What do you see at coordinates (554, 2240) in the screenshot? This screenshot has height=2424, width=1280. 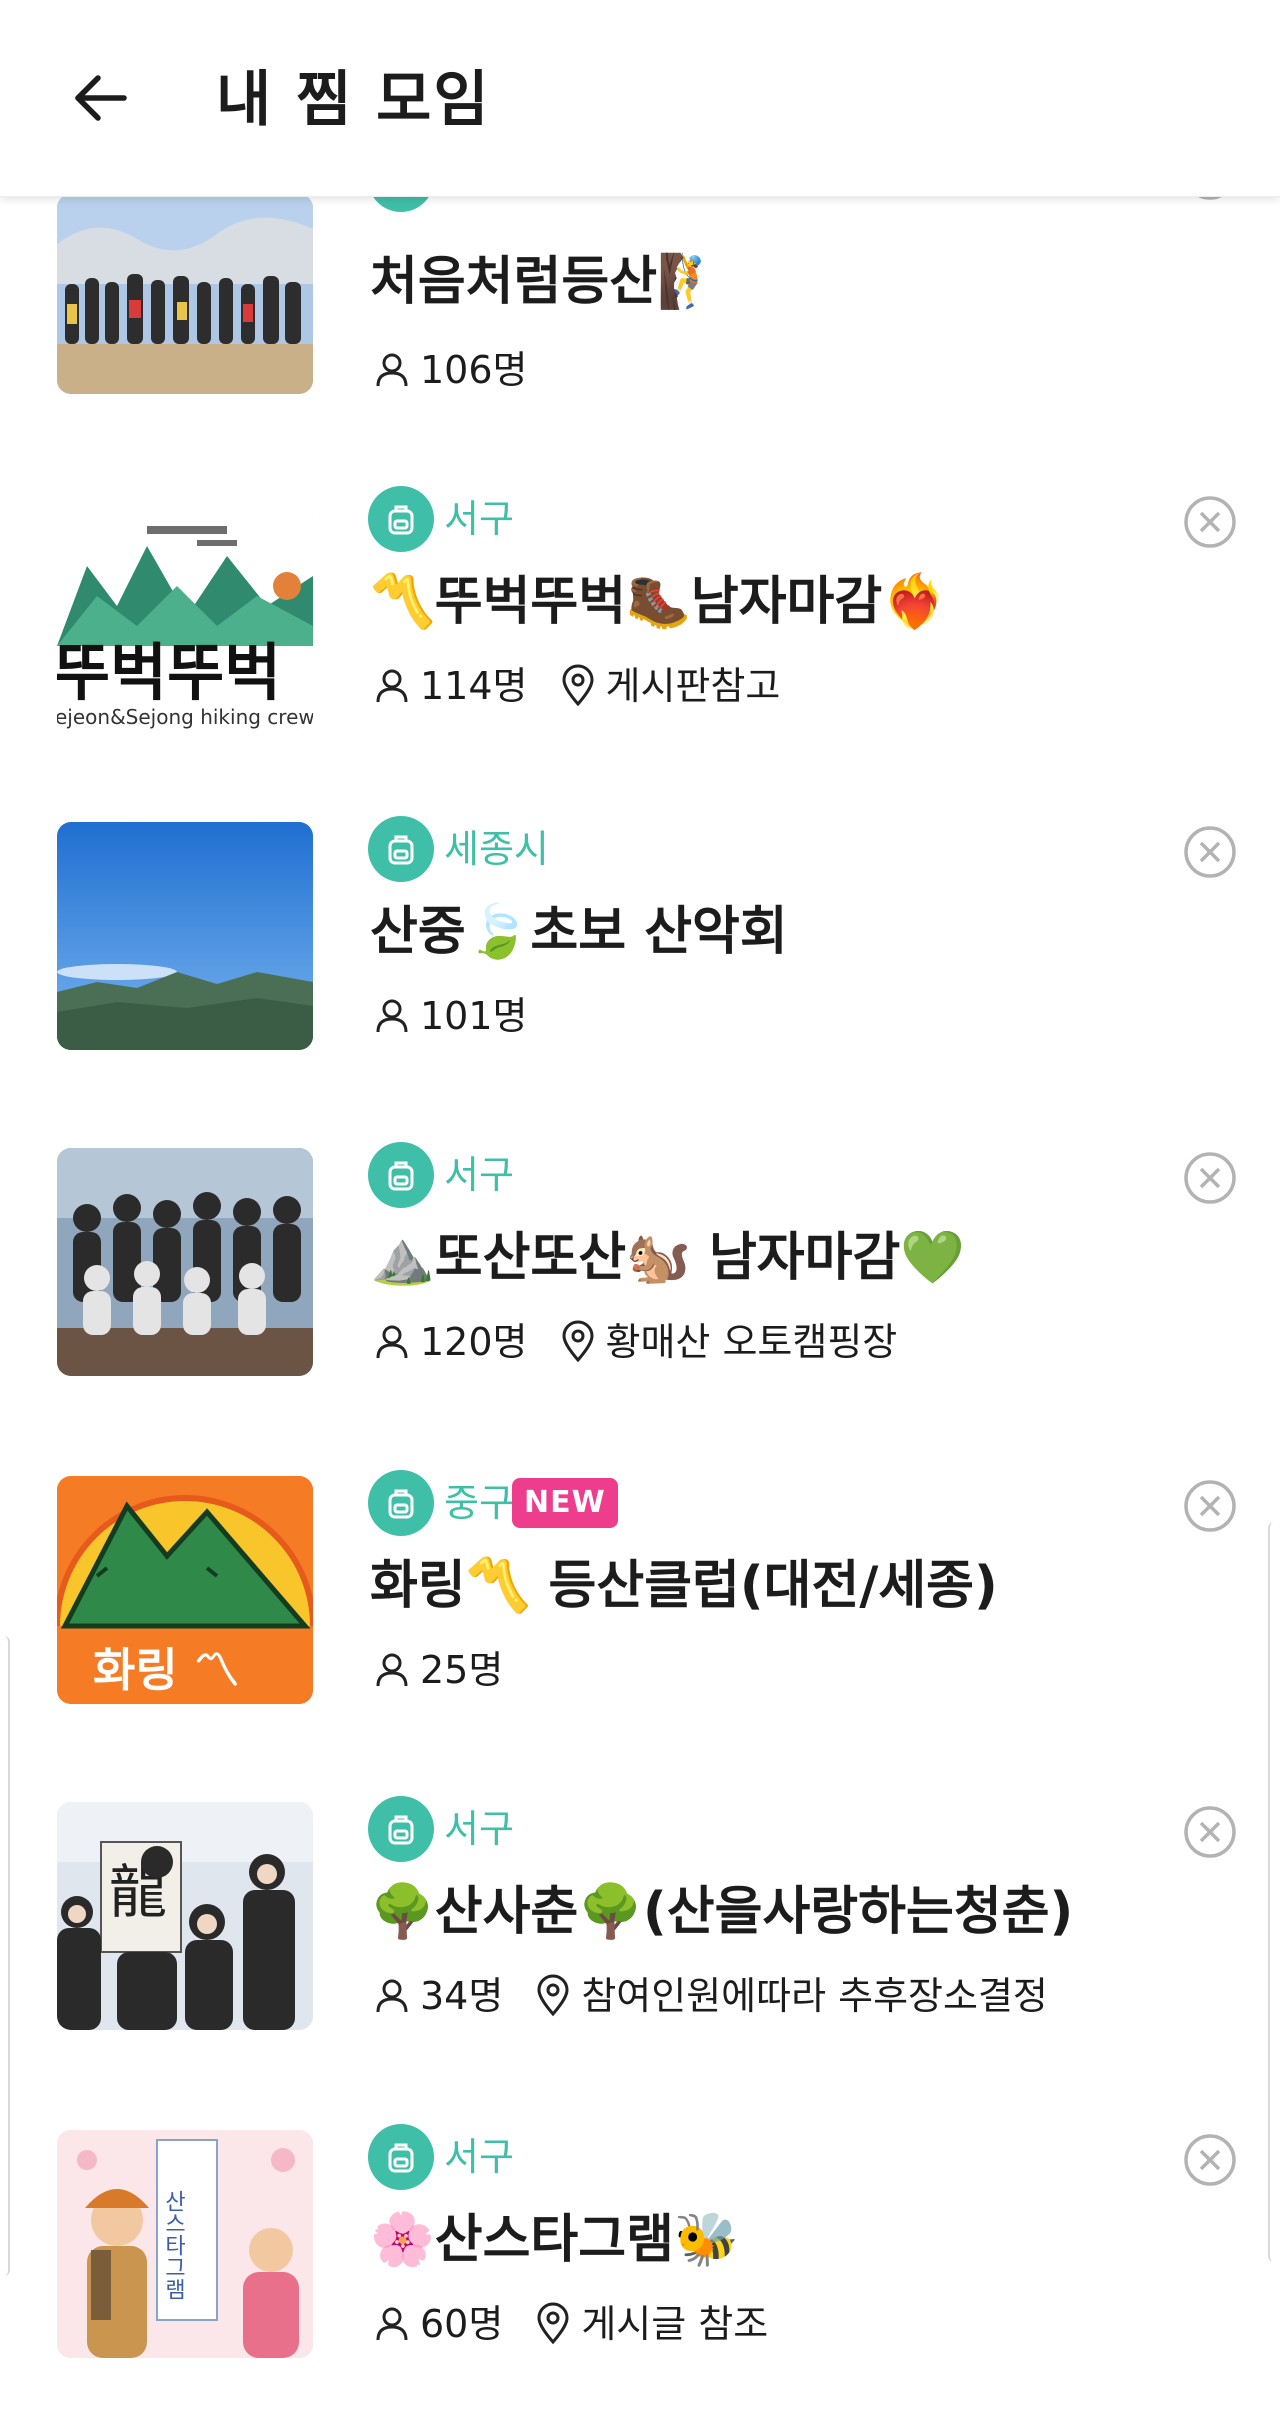 I see `group-title: 🌸산스타그램🐝` at bounding box center [554, 2240].